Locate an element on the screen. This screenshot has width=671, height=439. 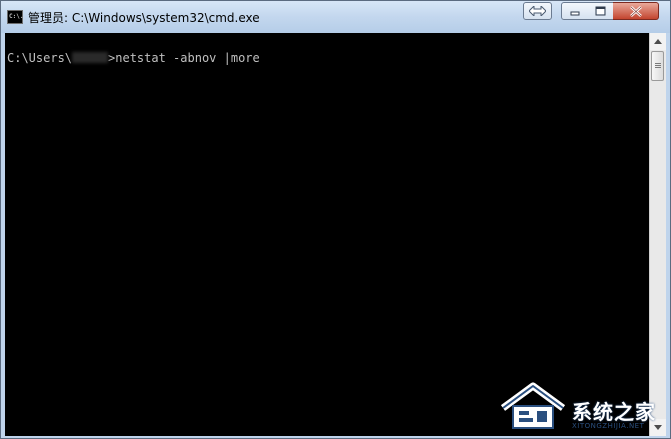
scroll-thumb is located at coordinates (657, 66).